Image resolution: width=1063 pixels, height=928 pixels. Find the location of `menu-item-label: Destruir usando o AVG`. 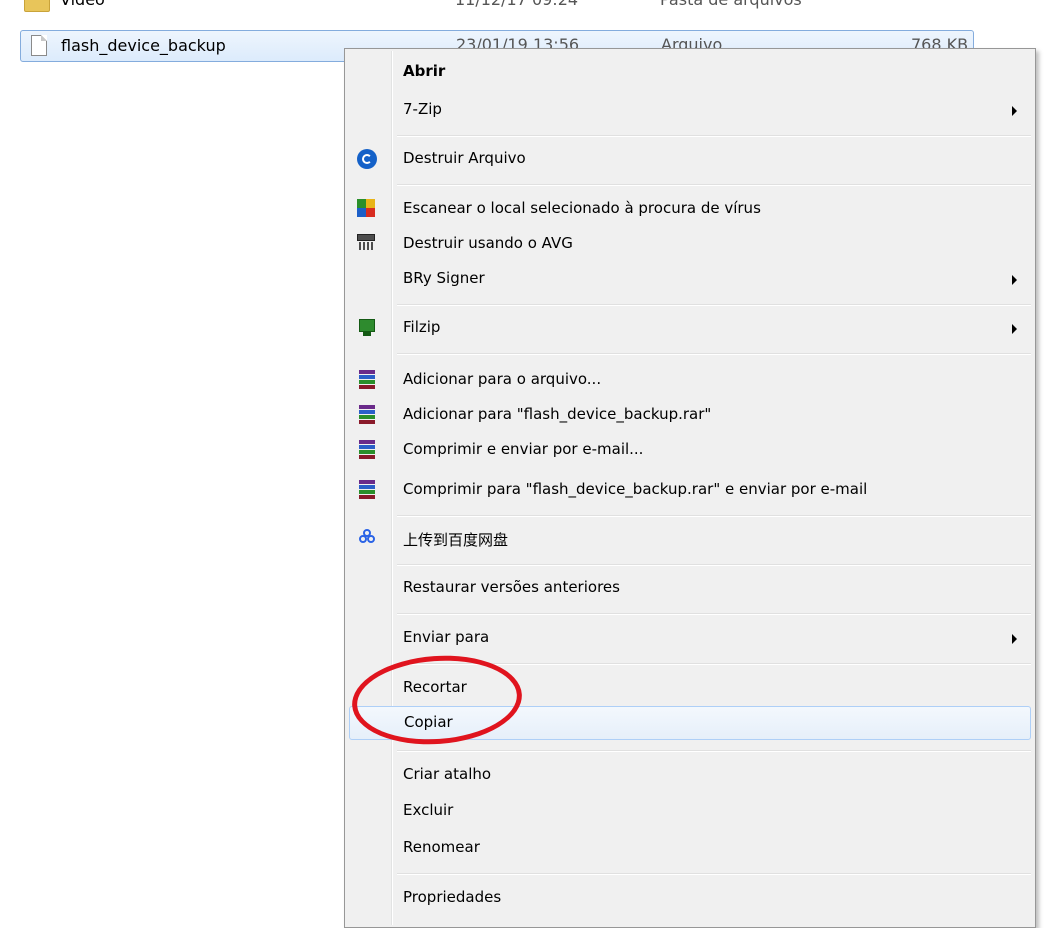

menu-item-label: Destruir usando o AVG is located at coordinates (488, 243).